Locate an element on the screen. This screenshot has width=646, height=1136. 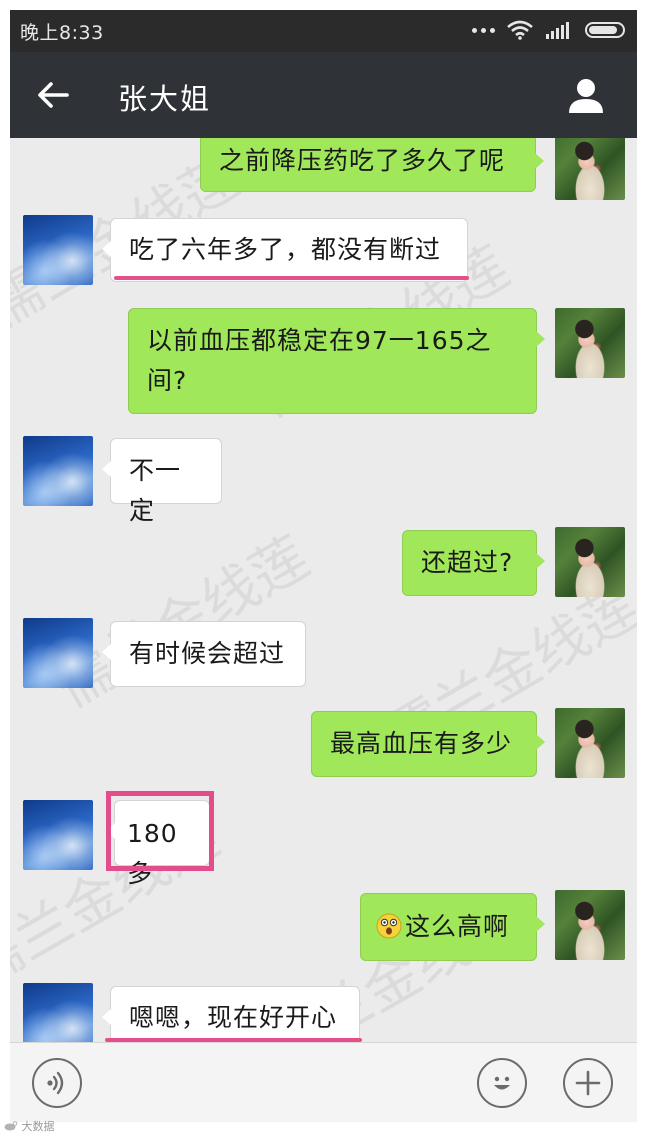
message-text: 吃了六年多了，都没有断过 is located at coordinates (285, 249).